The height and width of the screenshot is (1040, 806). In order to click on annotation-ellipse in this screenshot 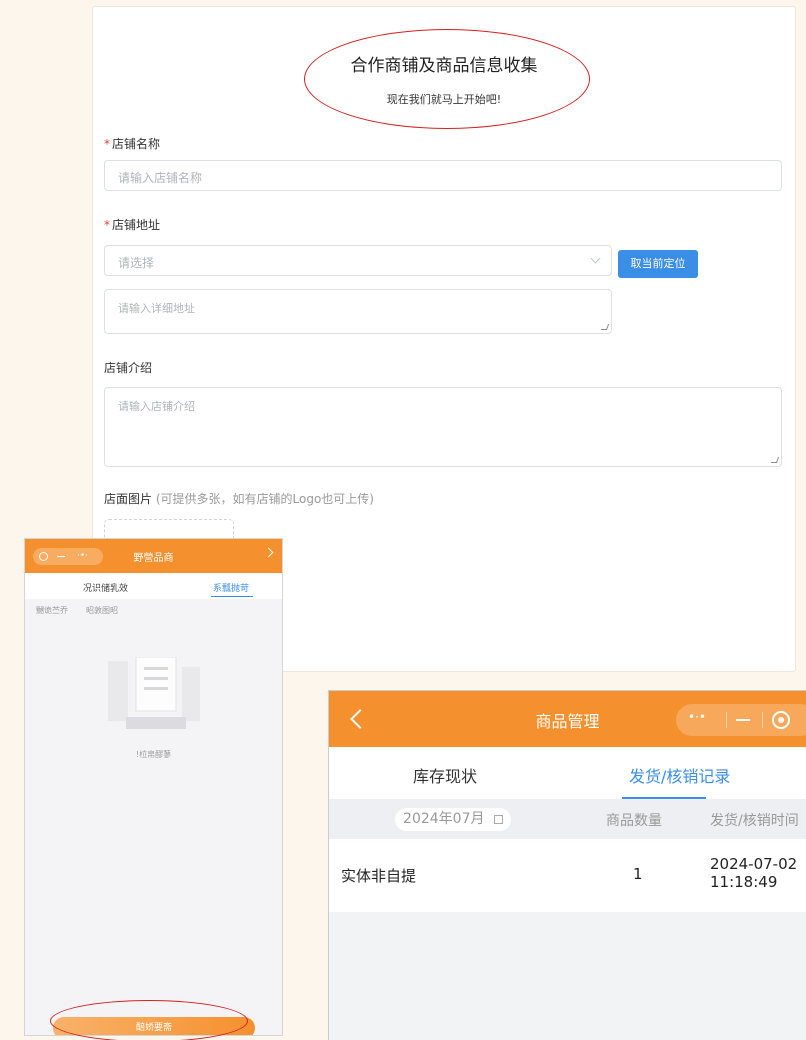, I will do `click(447, 79)`.